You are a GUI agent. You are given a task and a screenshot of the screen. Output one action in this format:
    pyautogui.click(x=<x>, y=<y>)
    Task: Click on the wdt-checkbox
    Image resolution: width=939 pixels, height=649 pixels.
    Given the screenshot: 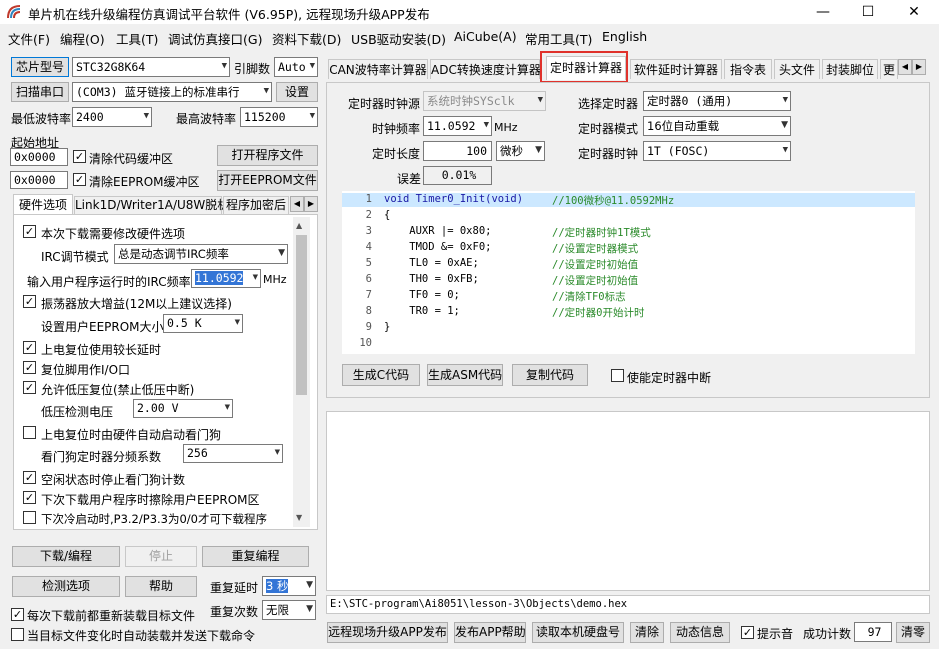 What is the action you would take?
    pyautogui.click(x=29, y=432)
    